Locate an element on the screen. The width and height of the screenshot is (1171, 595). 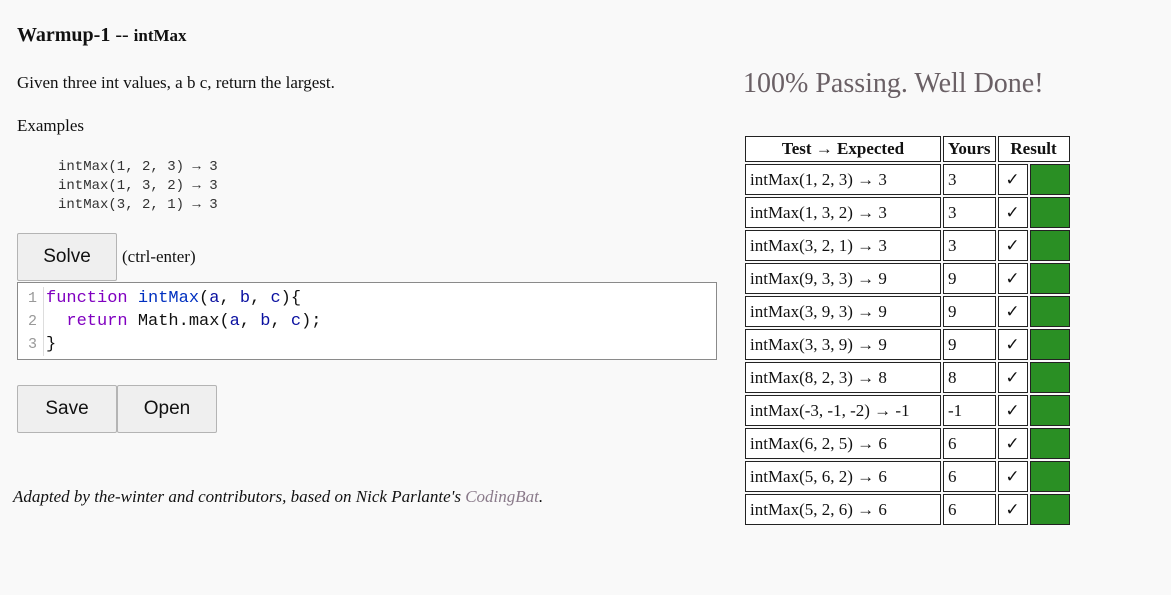
table-row: intMax(3, 9, 3) → 9 9 ✓ is located at coordinates (907, 311).